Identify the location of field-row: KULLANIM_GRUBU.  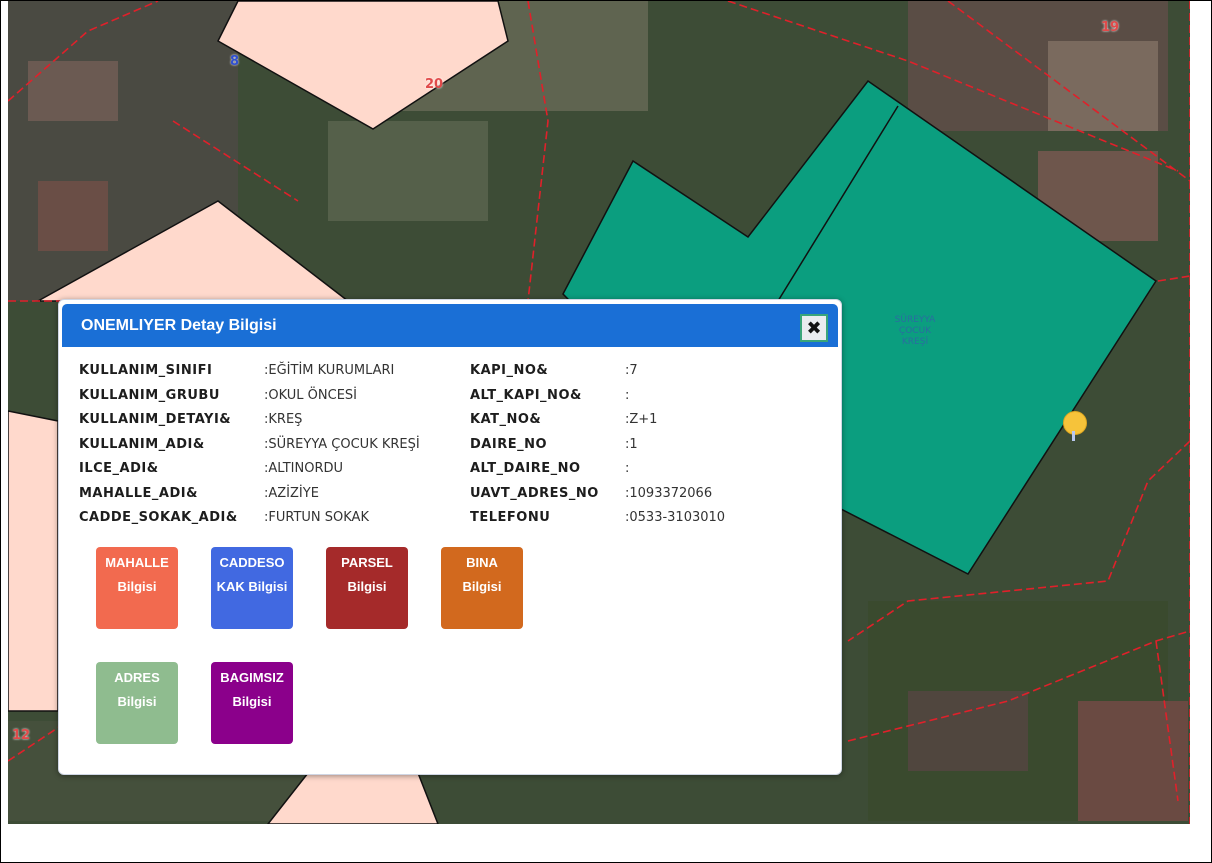
(149, 396).